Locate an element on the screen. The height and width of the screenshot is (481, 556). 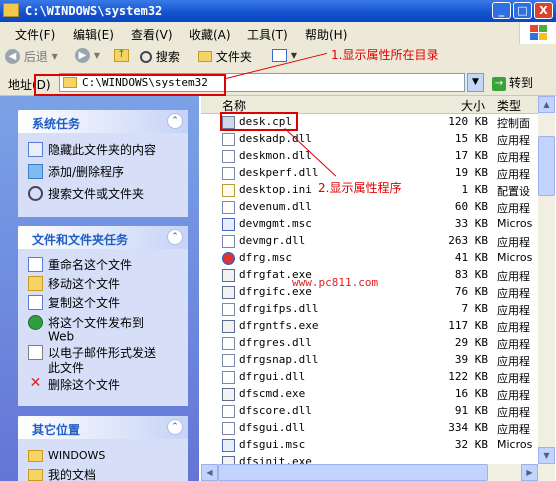
file-name: dfscmd.exe is located at coordinates (272, 393).